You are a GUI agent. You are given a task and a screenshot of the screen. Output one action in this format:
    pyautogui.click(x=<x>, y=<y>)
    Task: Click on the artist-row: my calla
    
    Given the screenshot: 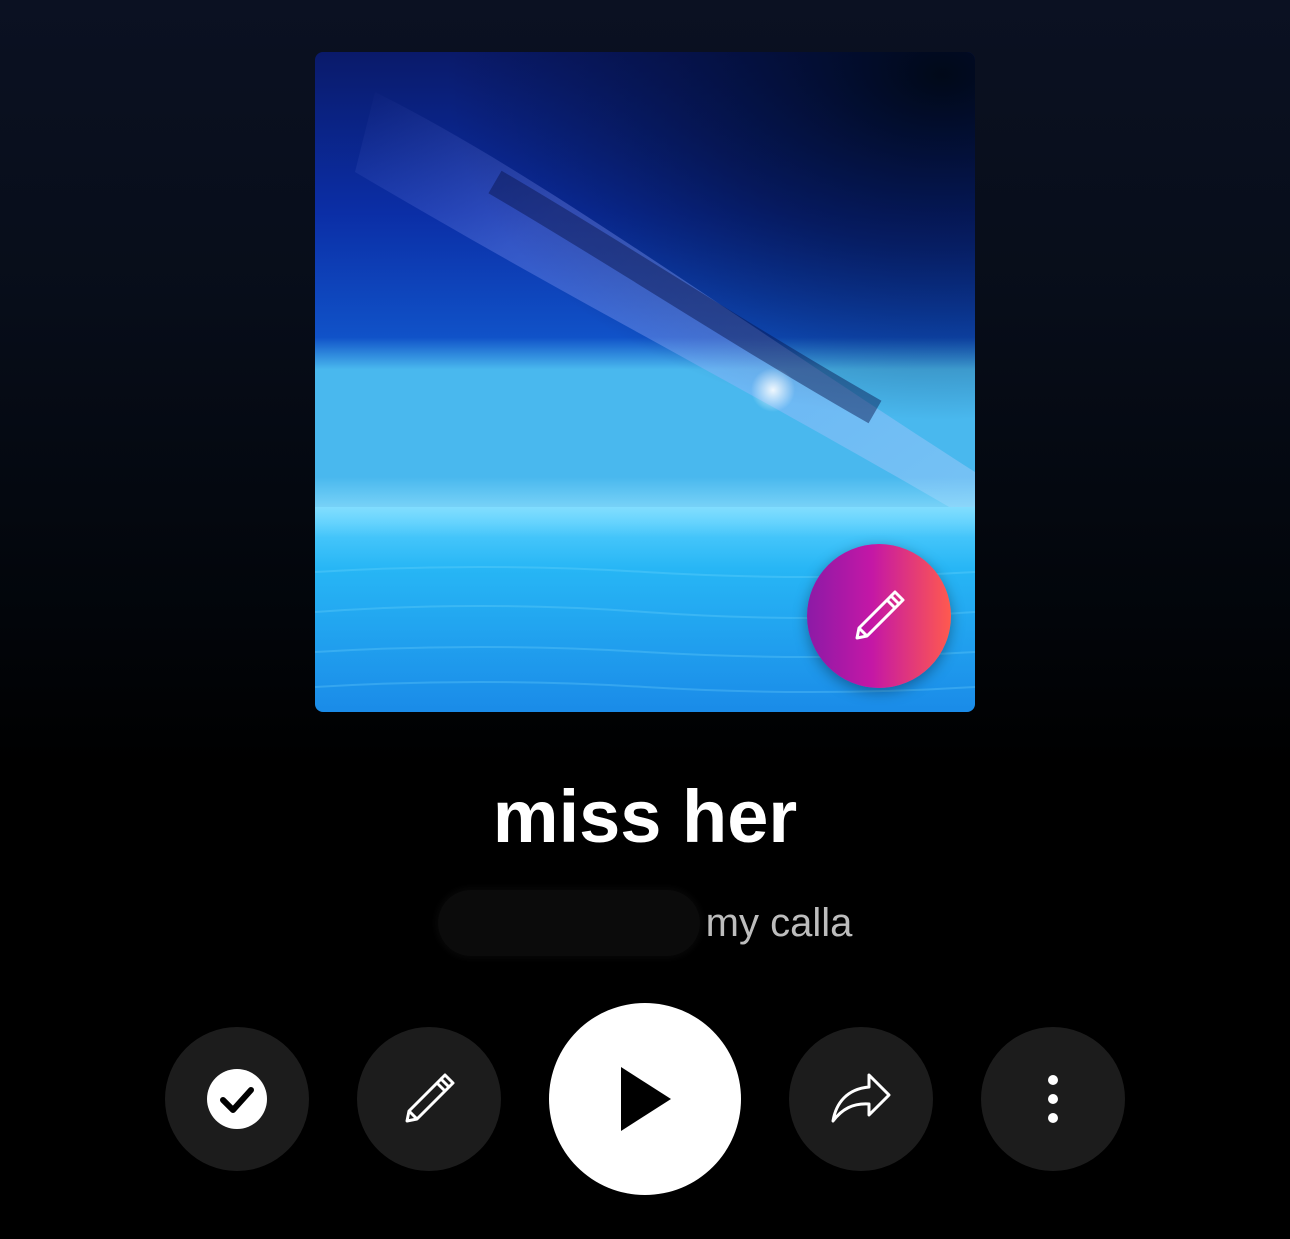 What is the action you would take?
    pyautogui.click(x=645, y=923)
    